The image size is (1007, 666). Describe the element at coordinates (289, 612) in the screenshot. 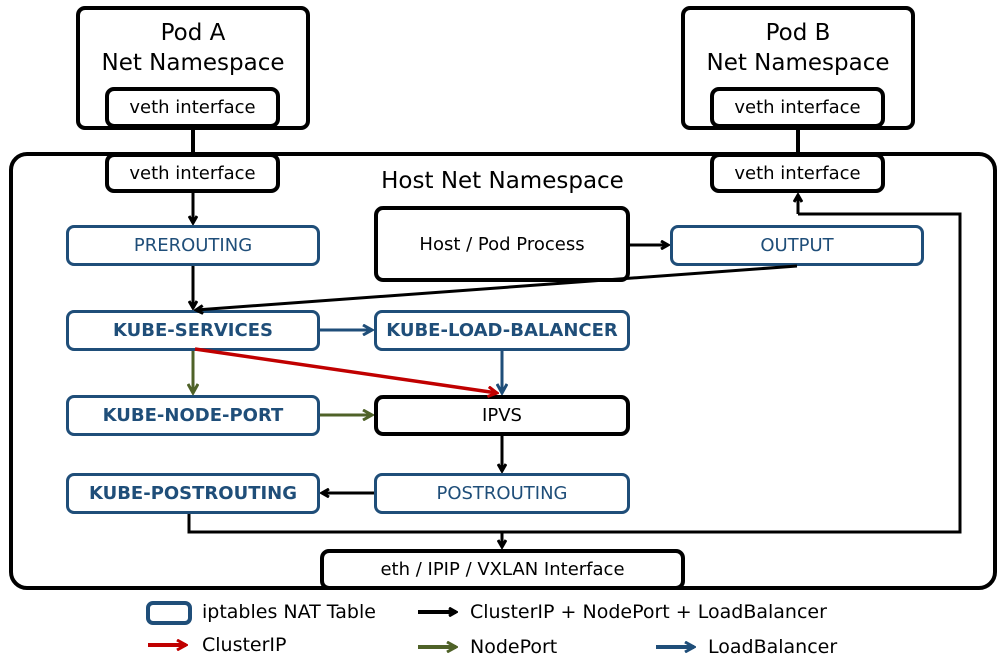

I see `legend-nat-table: iptables NAT Table` at that location.